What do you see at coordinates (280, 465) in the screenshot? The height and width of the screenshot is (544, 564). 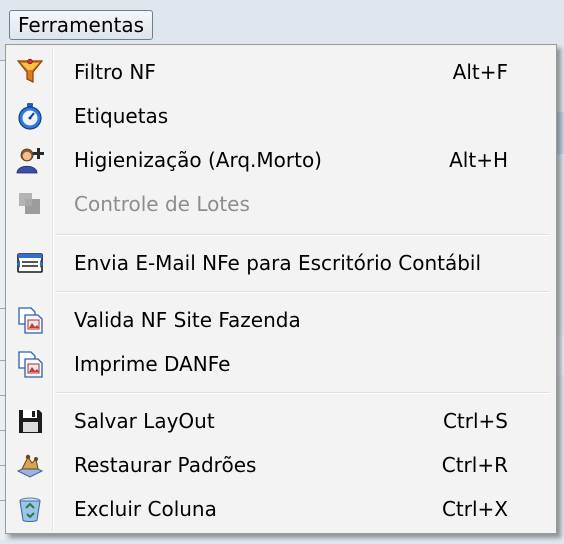 I see `menu-item-restaurar-padroes: Restaurar Padrões Ctrl+R` at bounding box center [280, 465].